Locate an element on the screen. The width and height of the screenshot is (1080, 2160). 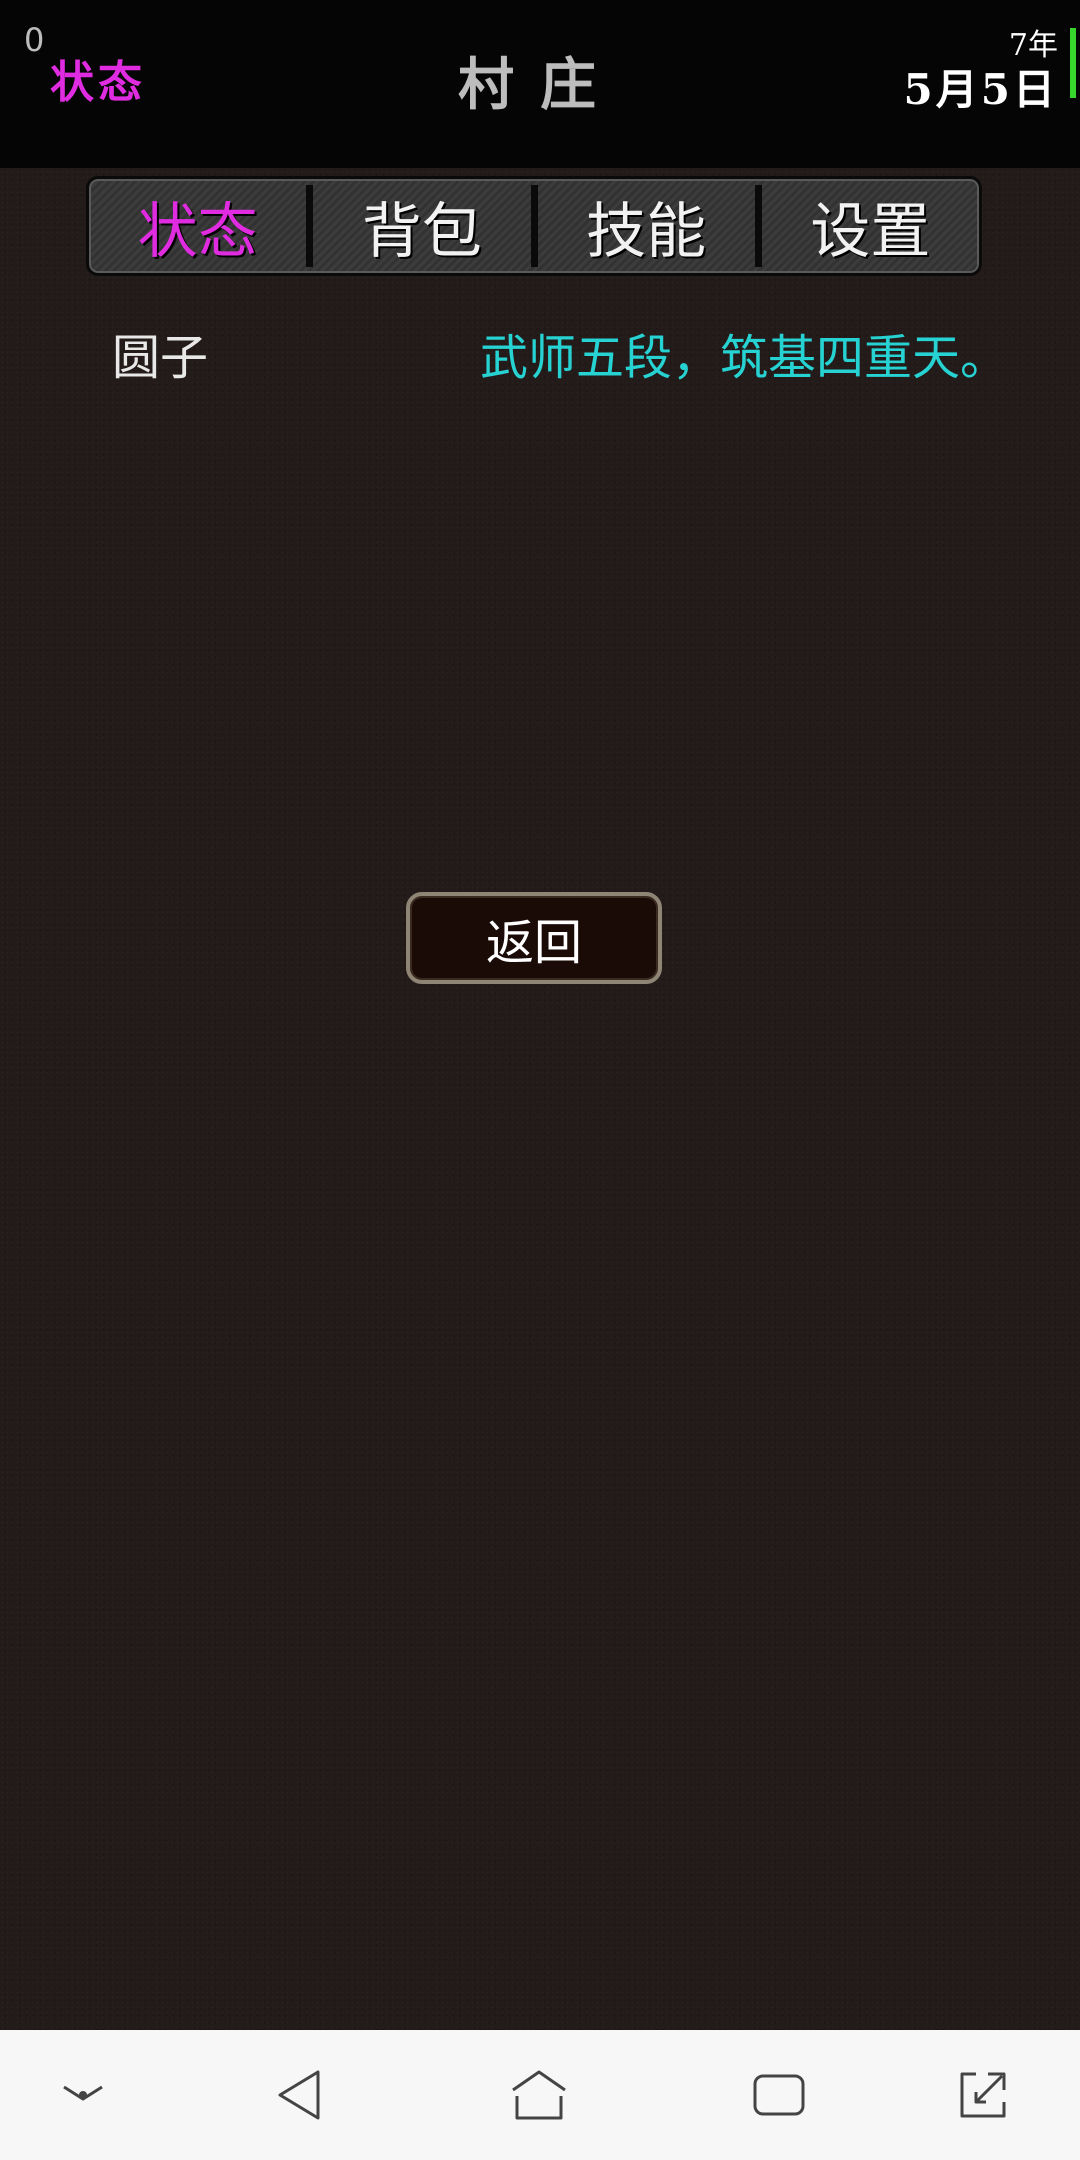
back-button: 返回 is located at coordinates (534, 938).